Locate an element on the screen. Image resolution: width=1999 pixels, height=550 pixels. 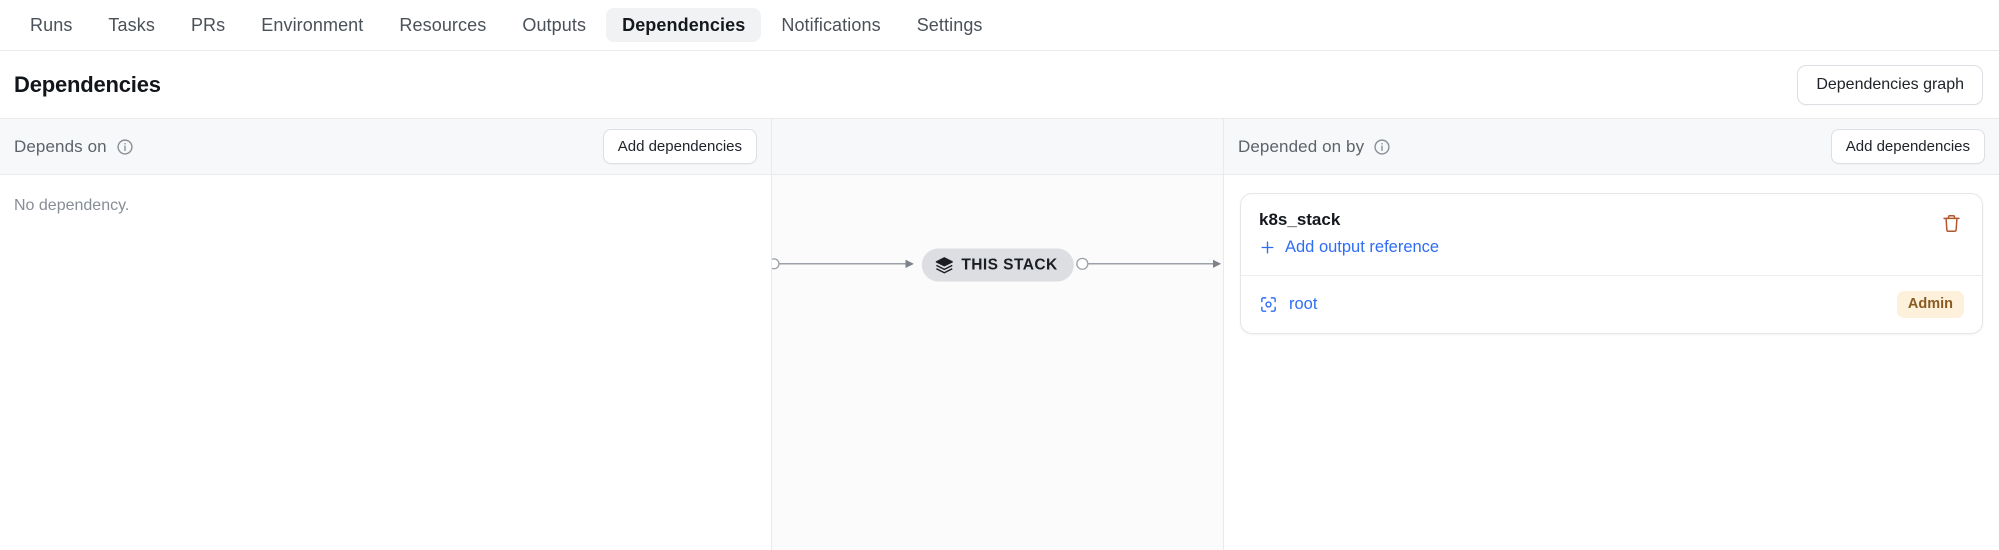
depends-on-title-group: Depends on is located at coordinates (74, 147).